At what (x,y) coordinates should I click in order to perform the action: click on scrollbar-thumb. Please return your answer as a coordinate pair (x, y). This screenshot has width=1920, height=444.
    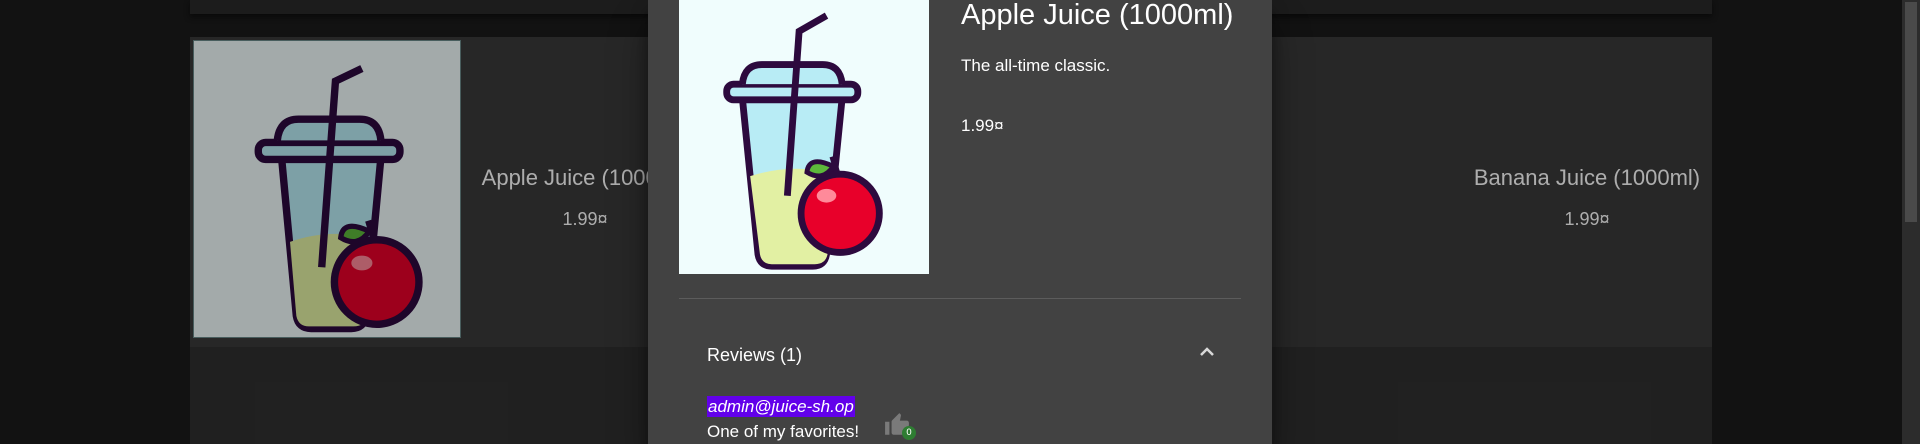
    Looking at the image, I should click on (1911, 112).